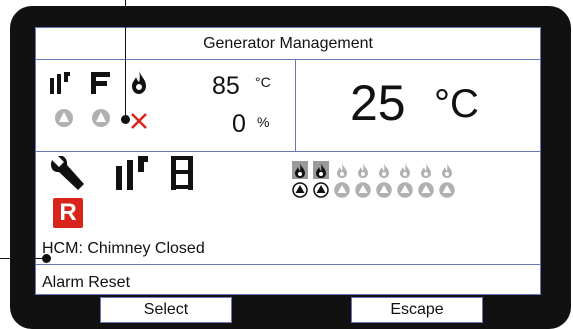 Image resolution: width=573 pixels, height=329 pixels. Describe the element at coordinates (288, 151) in the screenshot. I see `divider-middle` at that location.